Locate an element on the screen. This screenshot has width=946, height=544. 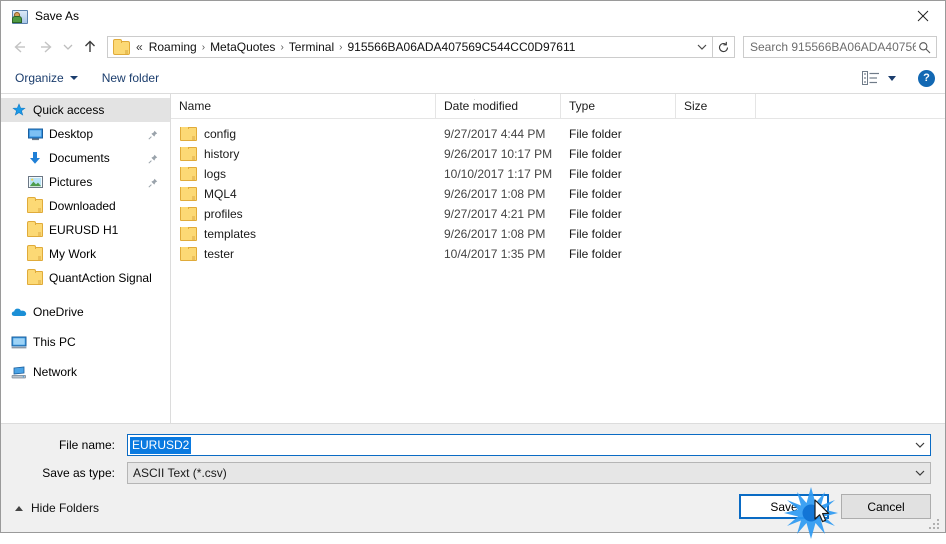
cancel-label: Cancel is located at coordinates (886, 506).